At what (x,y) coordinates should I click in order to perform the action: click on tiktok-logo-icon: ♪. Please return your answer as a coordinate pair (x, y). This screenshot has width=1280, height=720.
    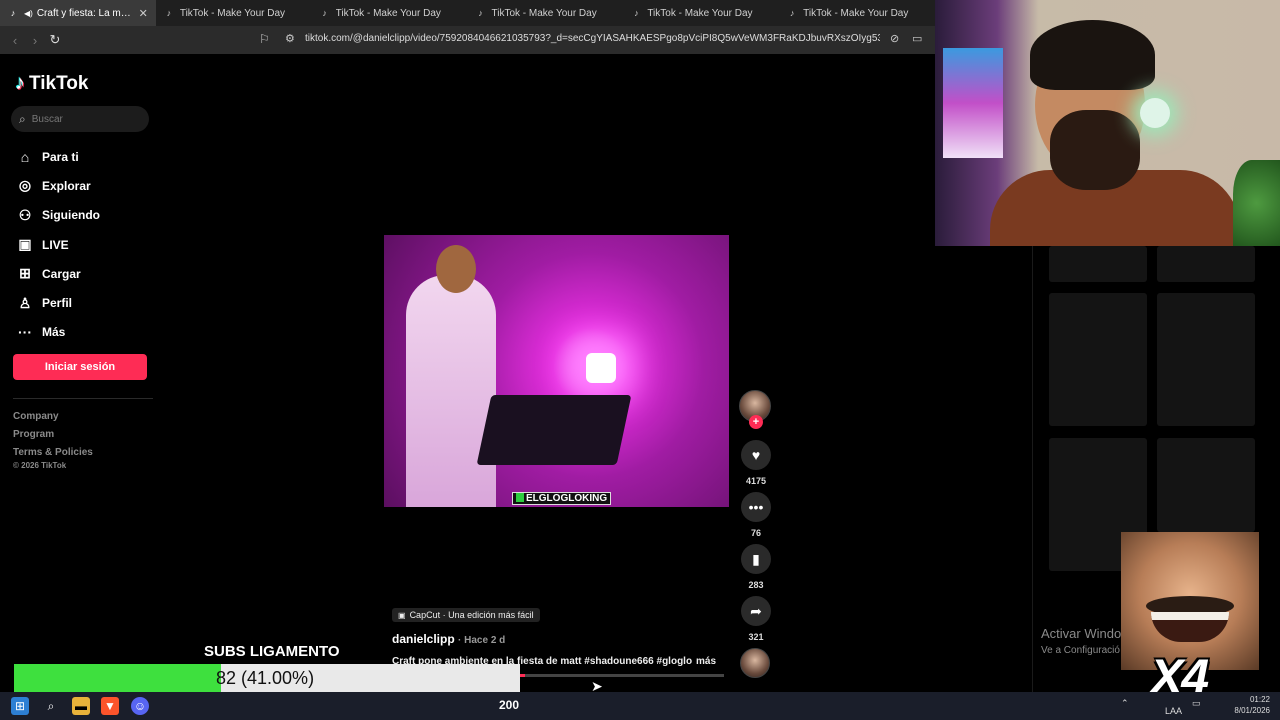
    Looking at the image, I should click on (20, 83).